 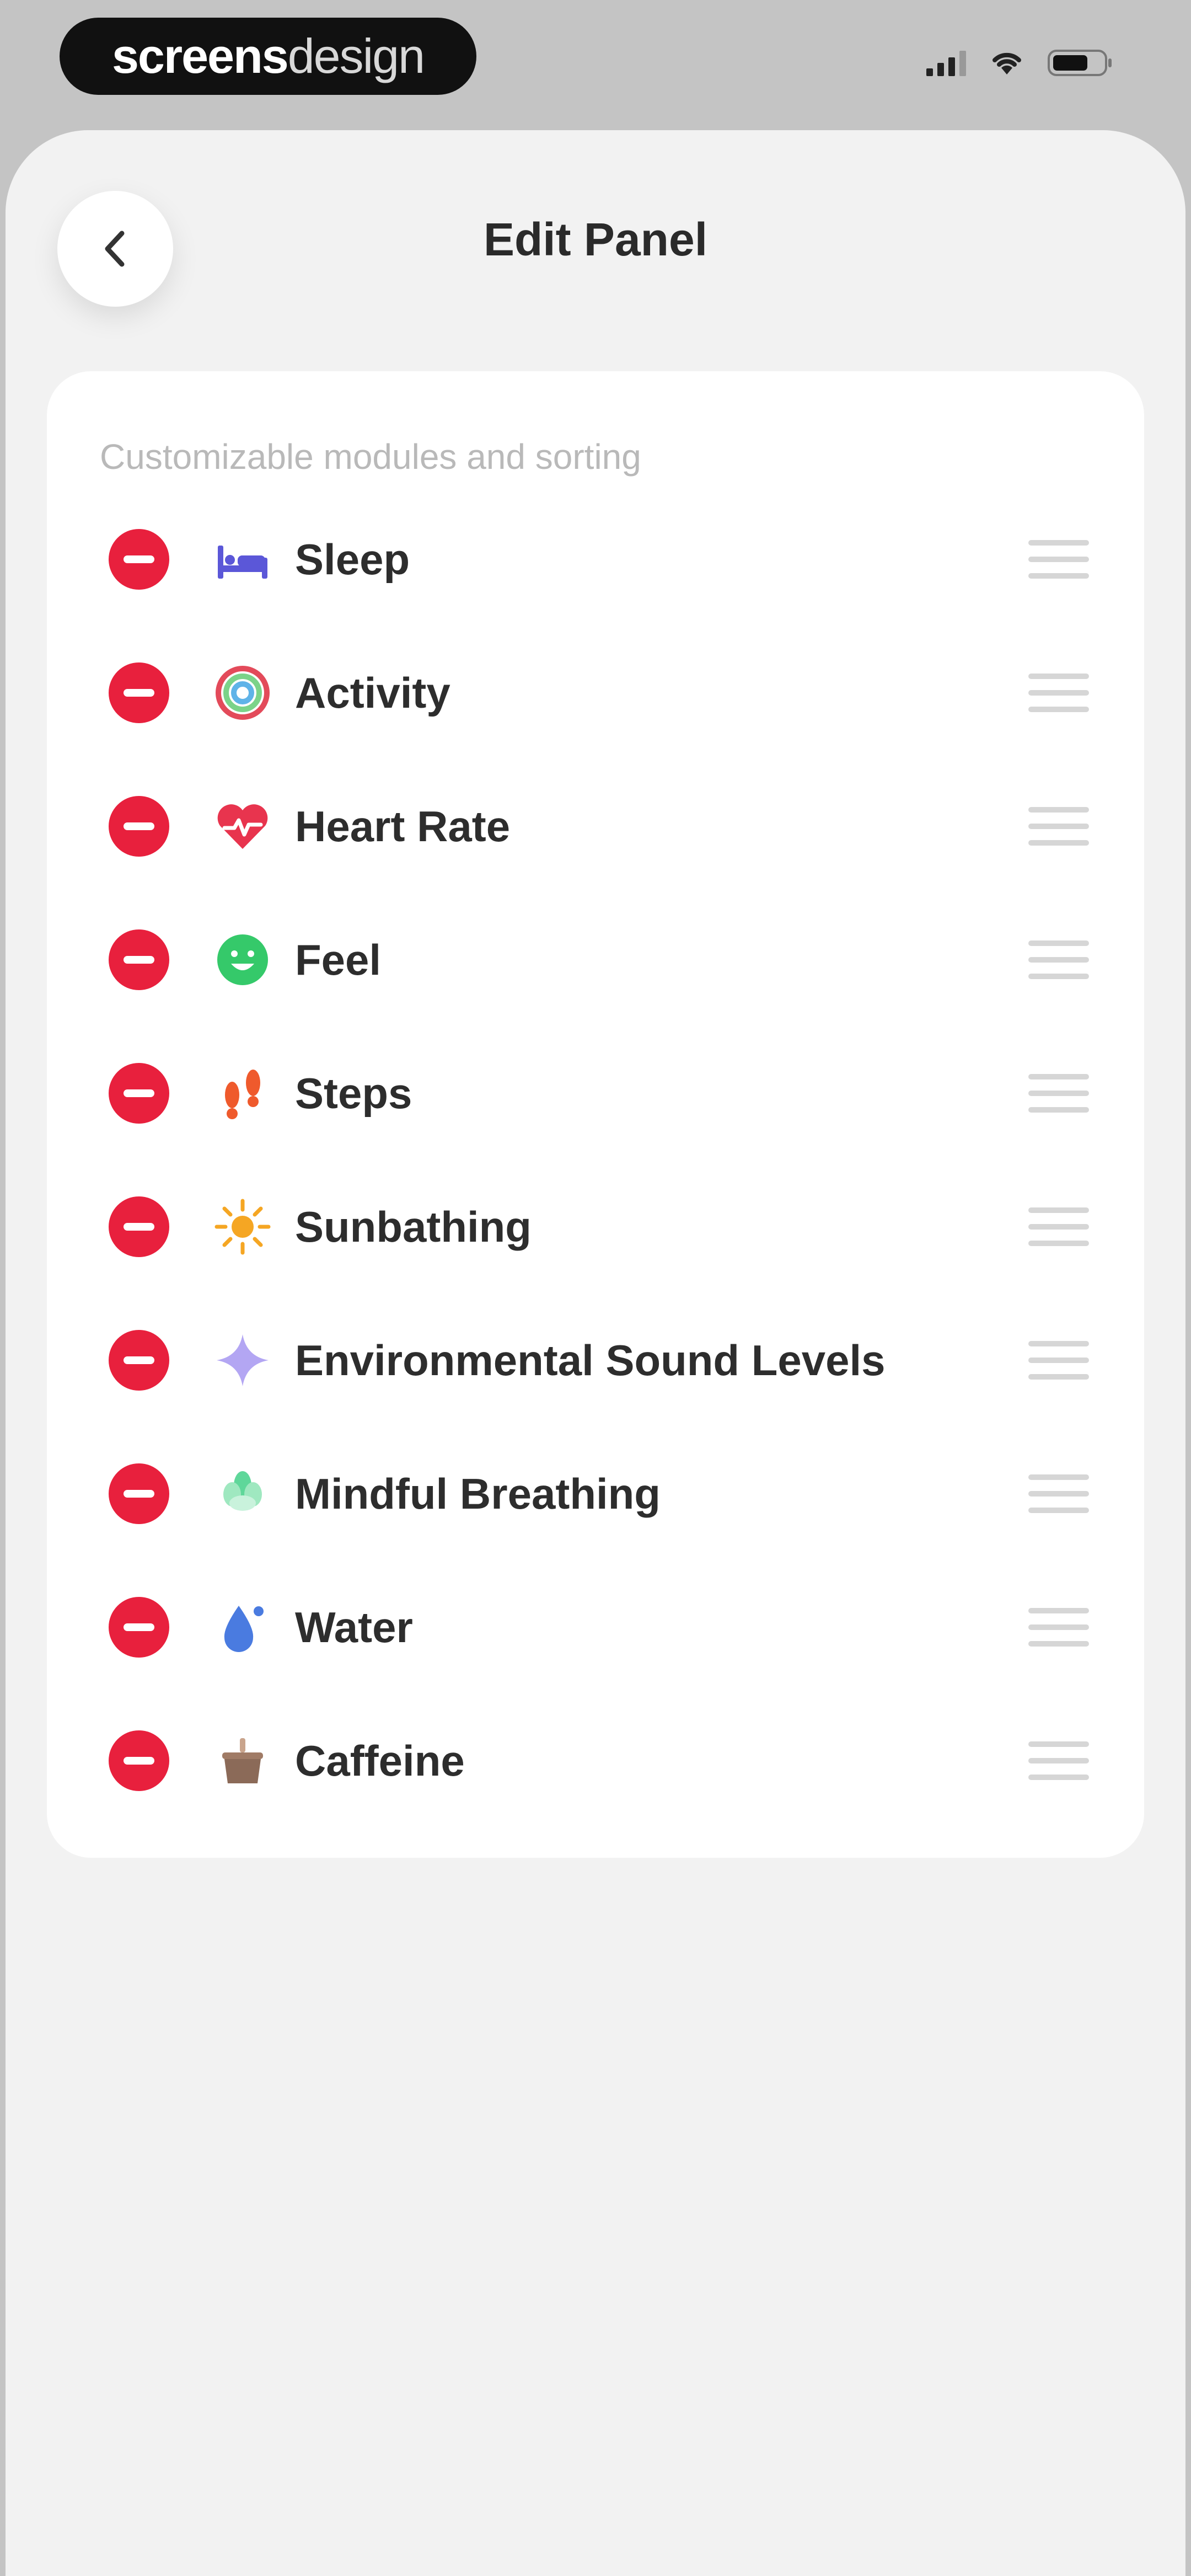 I want to click on module-label: Steps, so click(x=353, y=1093).